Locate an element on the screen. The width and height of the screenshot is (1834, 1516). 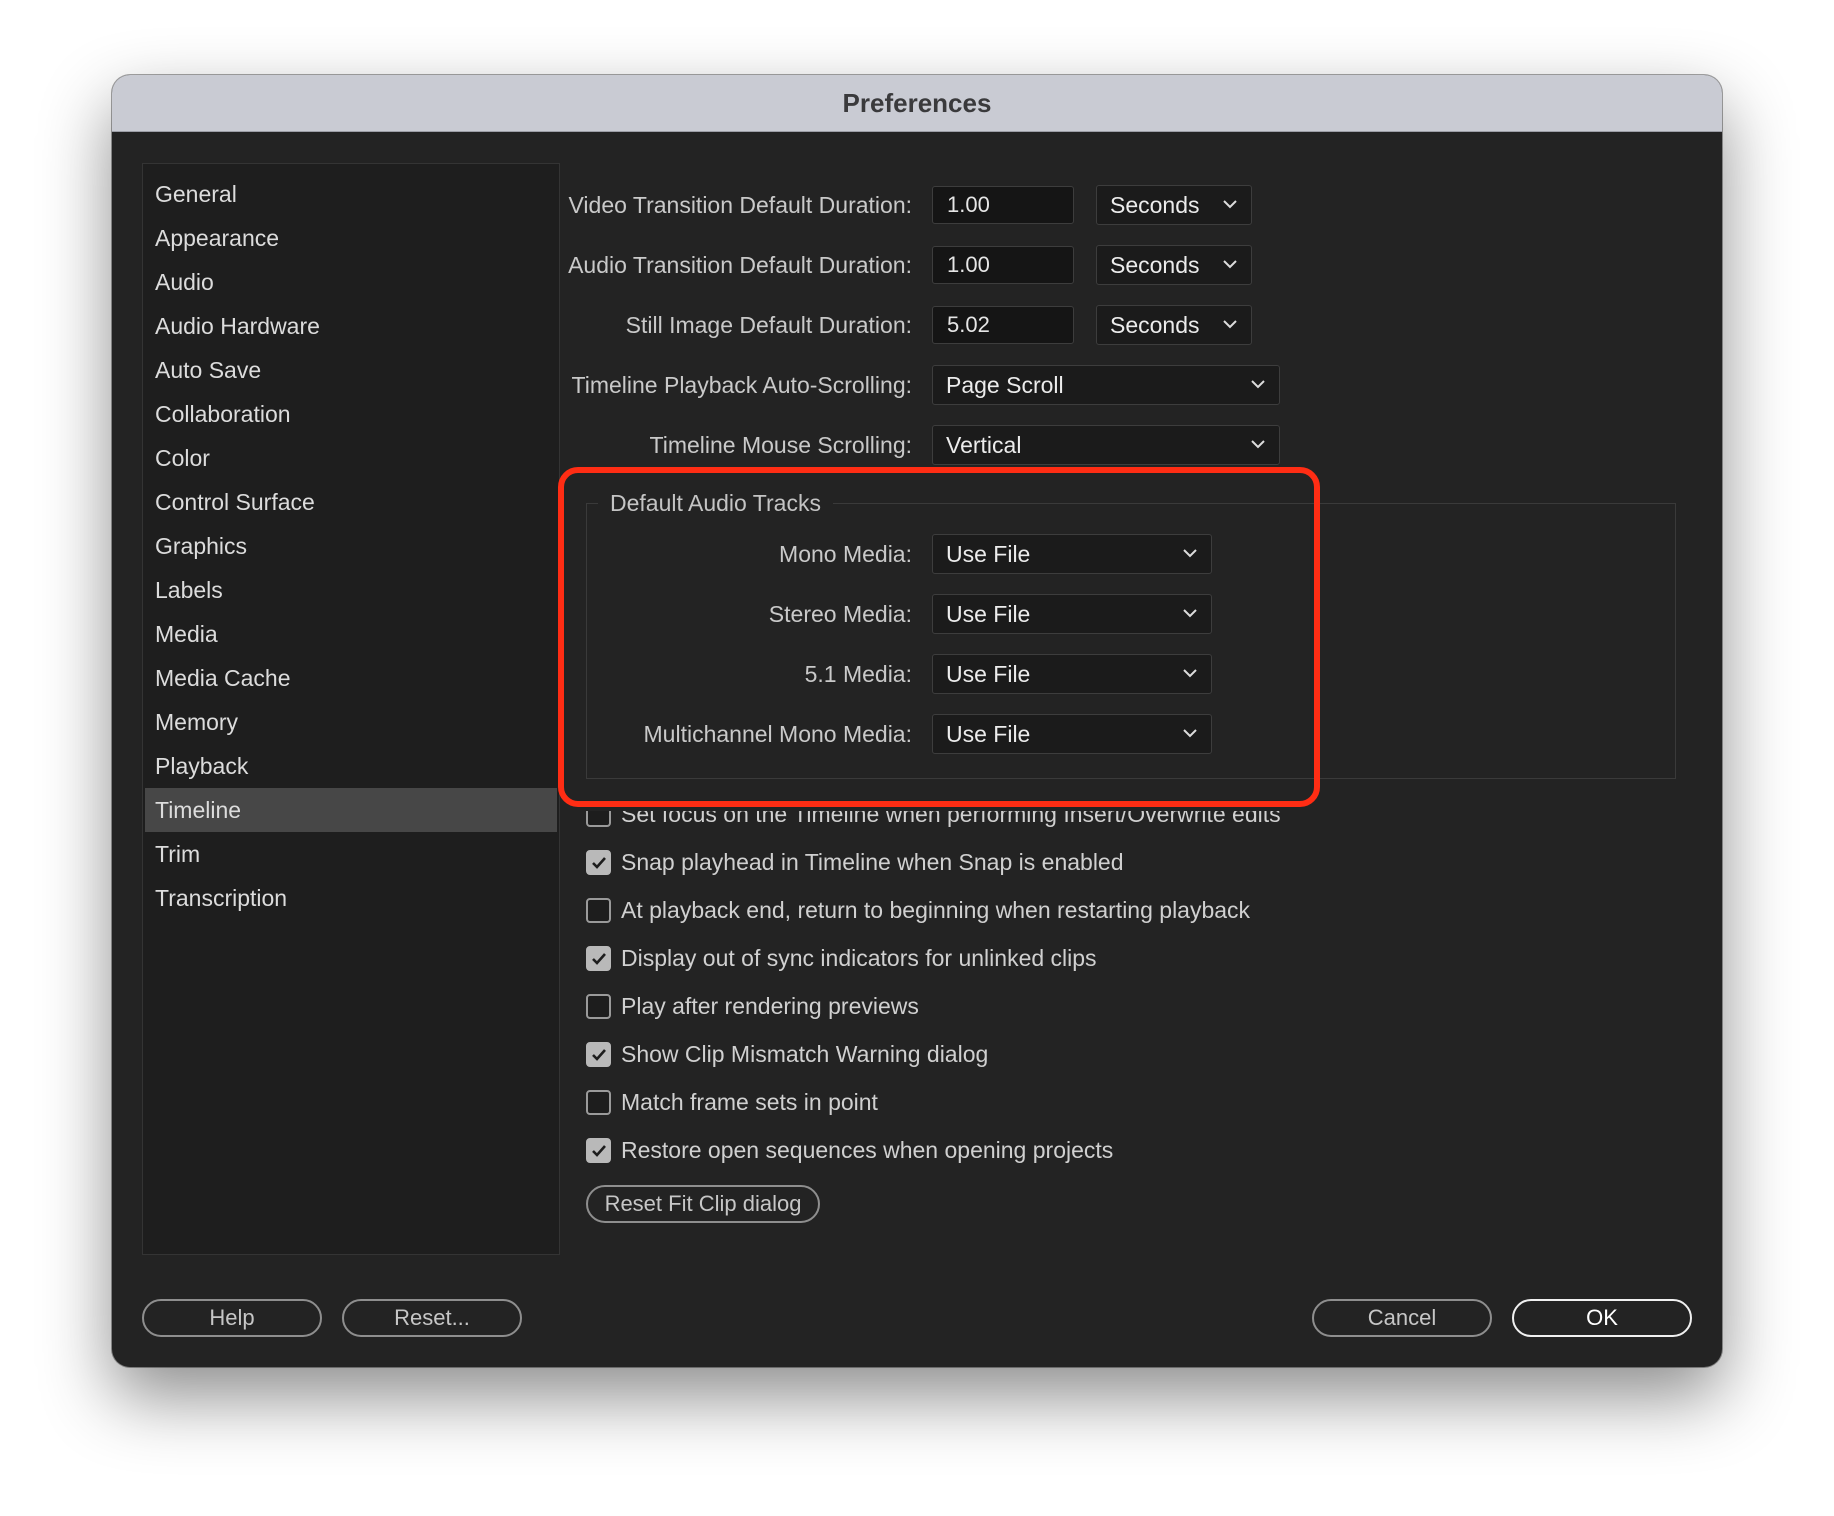
surround-media-select: Use File is located at coordinates (1072, 674).